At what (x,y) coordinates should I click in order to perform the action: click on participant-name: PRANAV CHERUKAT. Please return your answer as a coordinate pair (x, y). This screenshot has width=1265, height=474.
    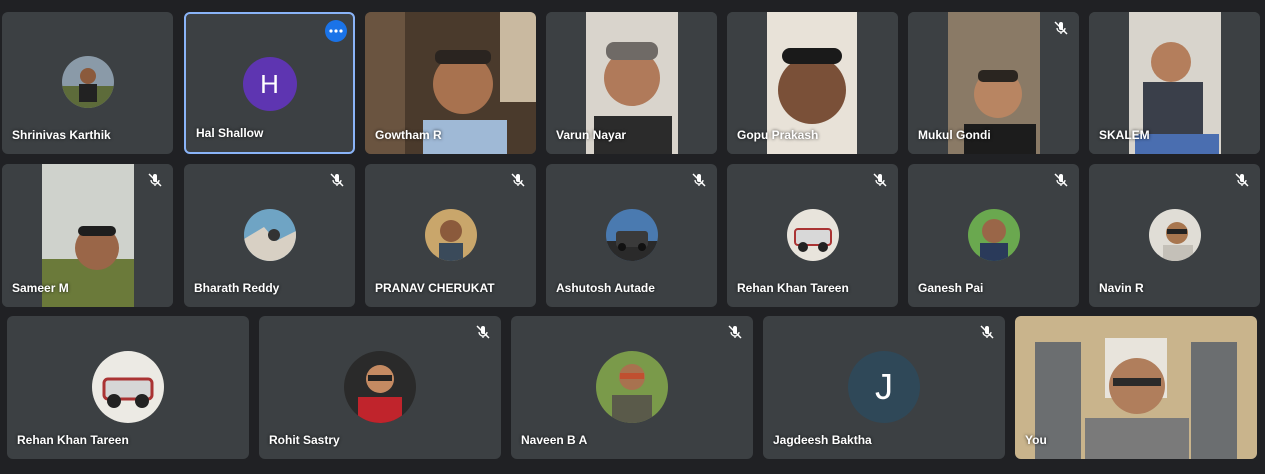
    Looking at the image, I should click on (435, 288).